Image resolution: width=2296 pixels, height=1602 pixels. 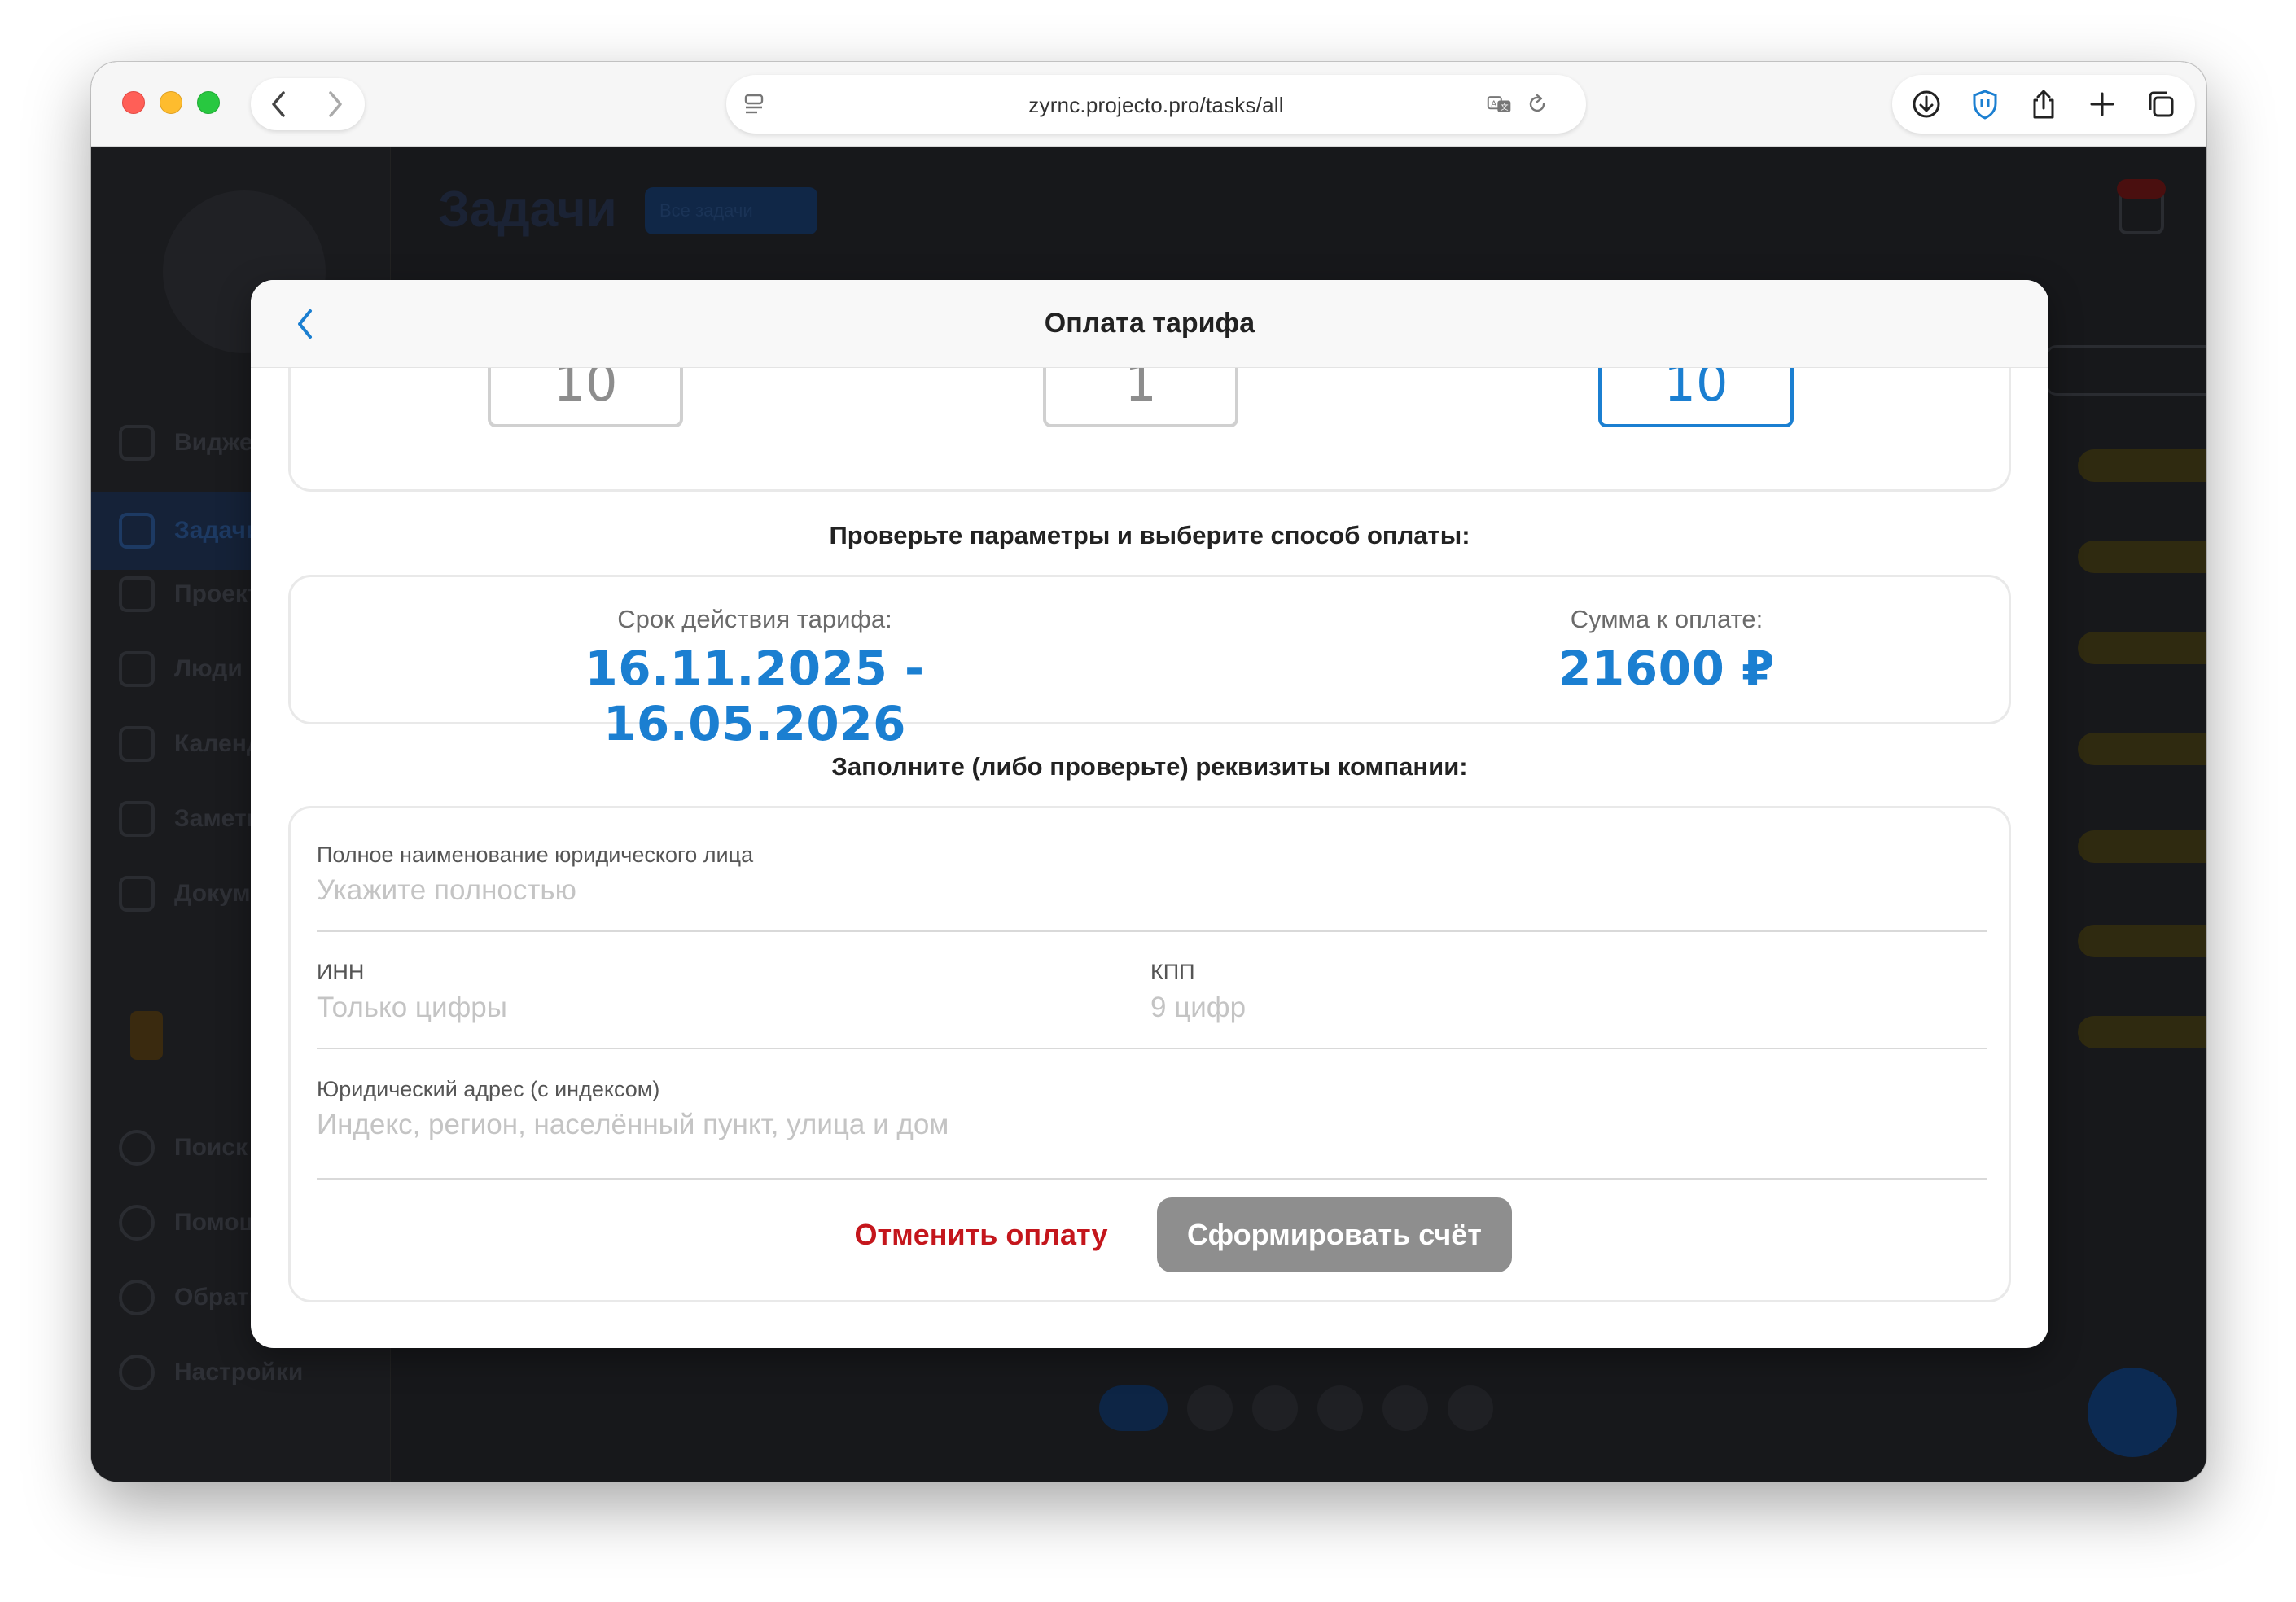 What do you see at coordinates (208, 668) in the screenshot?
I see `sidebar-item-label: Люди` at bounding box center [208, 668].